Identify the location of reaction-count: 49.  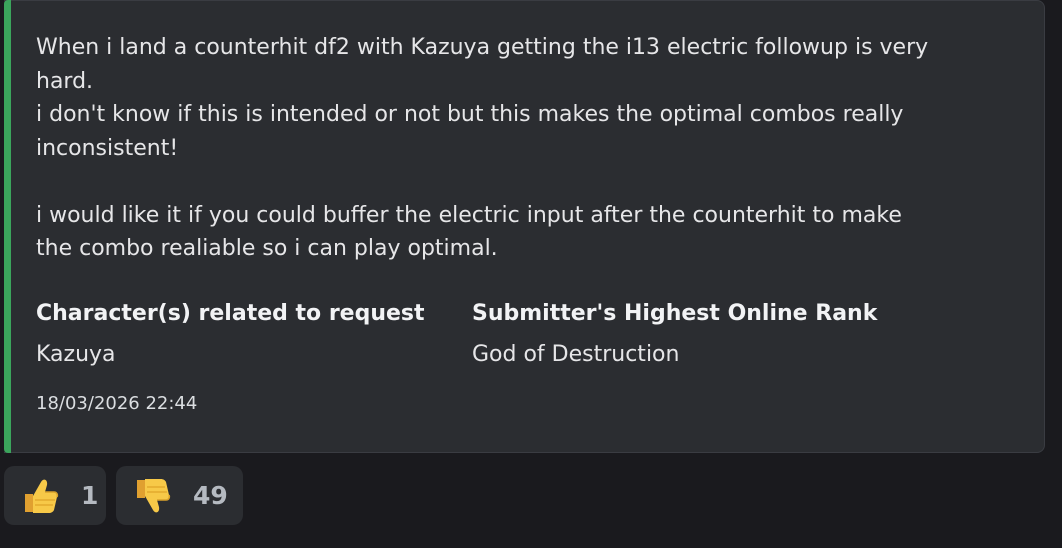
(210, 495).